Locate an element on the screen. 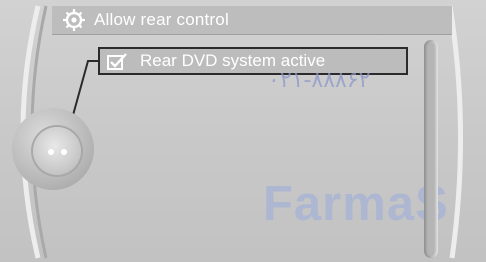 The image size is (486, 262). knob-dot-right is located at coordinates (64, 152).